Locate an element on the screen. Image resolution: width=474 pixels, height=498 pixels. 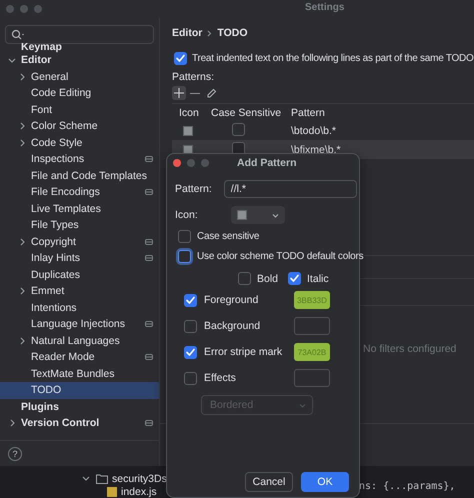
folder-icon is located at coordinates (102, 478).